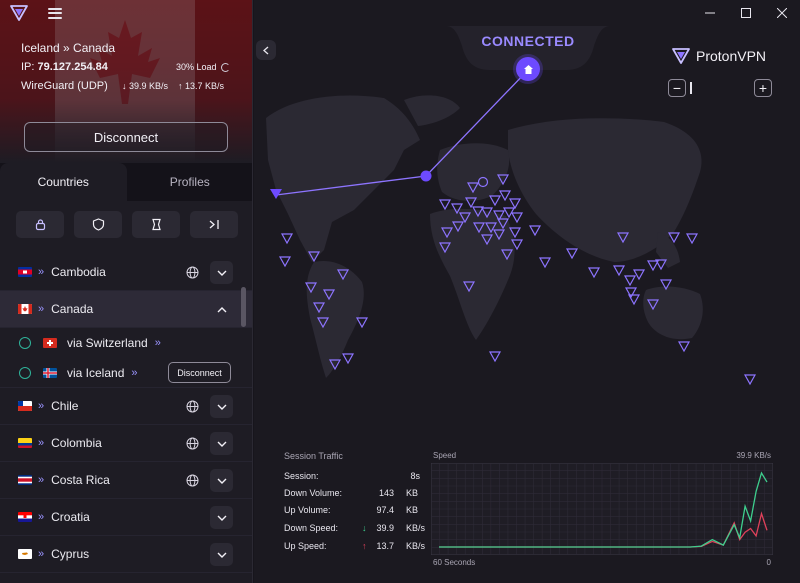 The width and height of the screenshot is (800, 583). Describe the element at coordinates (412, 510) in the screenshot. I see `traffic-unit: KB` at that location.